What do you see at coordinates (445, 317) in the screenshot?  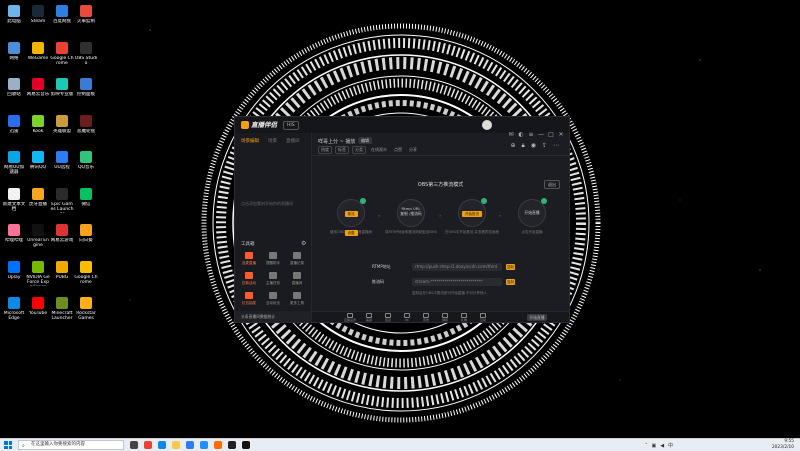 I see `bottom-tool: 弹幕` at bounding box center [445, 317].